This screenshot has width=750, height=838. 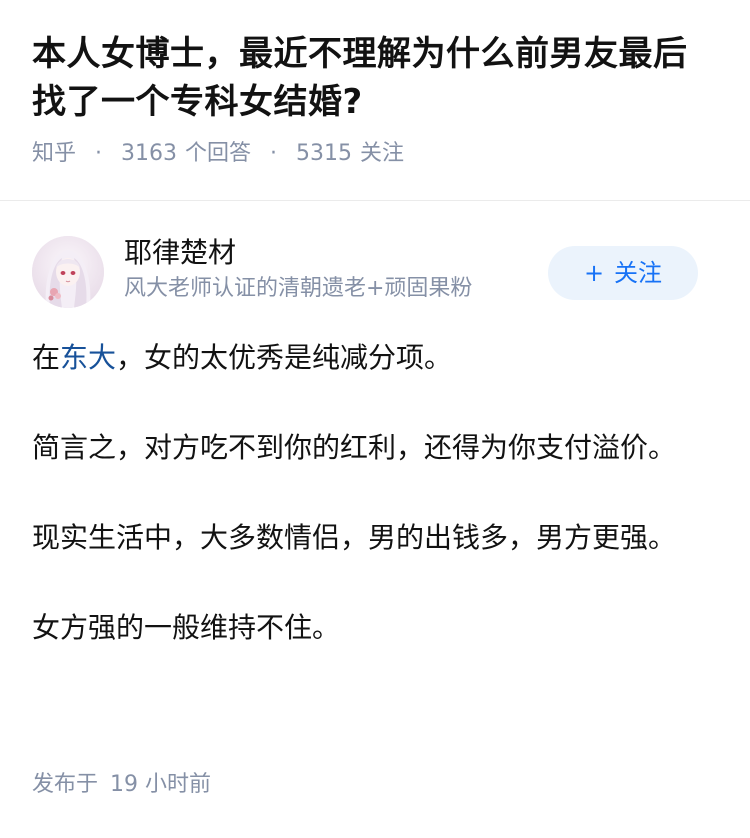 What do you see at coordinates (284, 357) in the screenshot?
I see `paragraph-text: ，女的太优秀是纯减分项。` at bounding box center [284, 357].